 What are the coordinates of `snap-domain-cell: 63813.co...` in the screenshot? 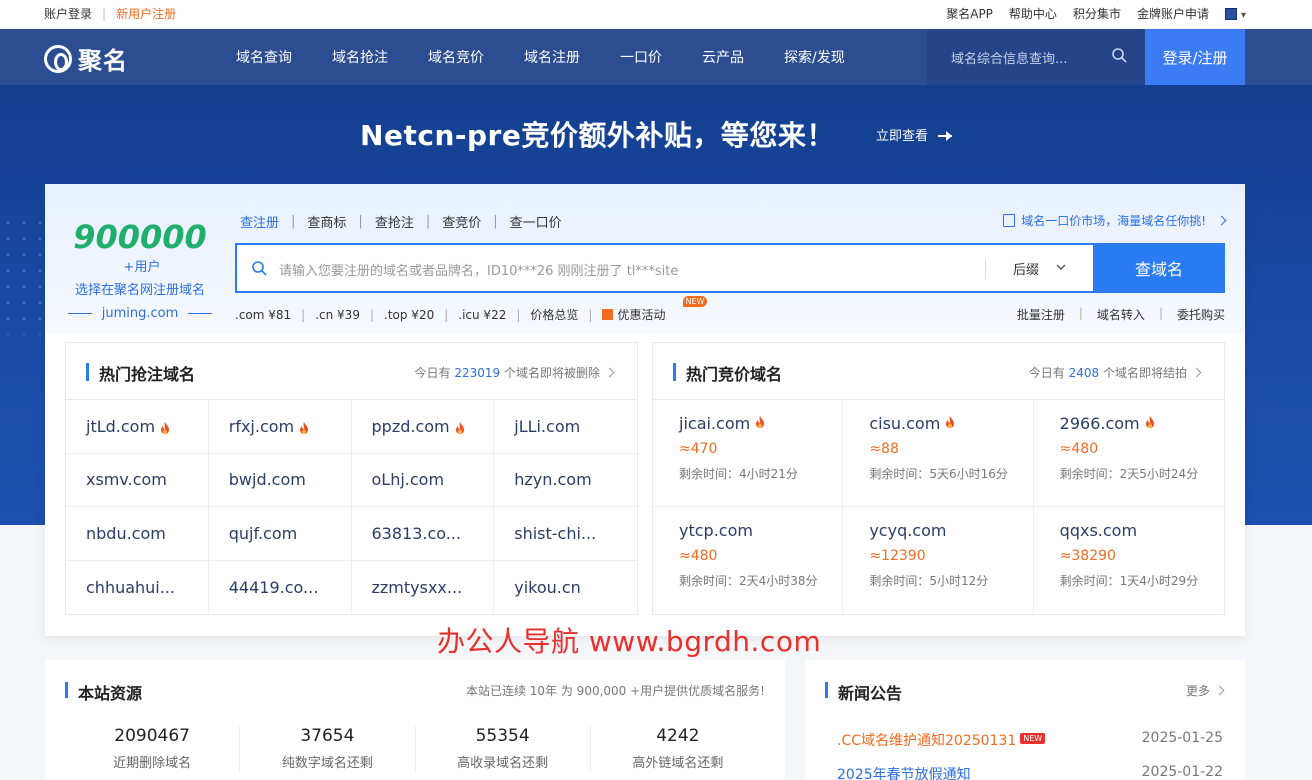 It's located at (423, 534).